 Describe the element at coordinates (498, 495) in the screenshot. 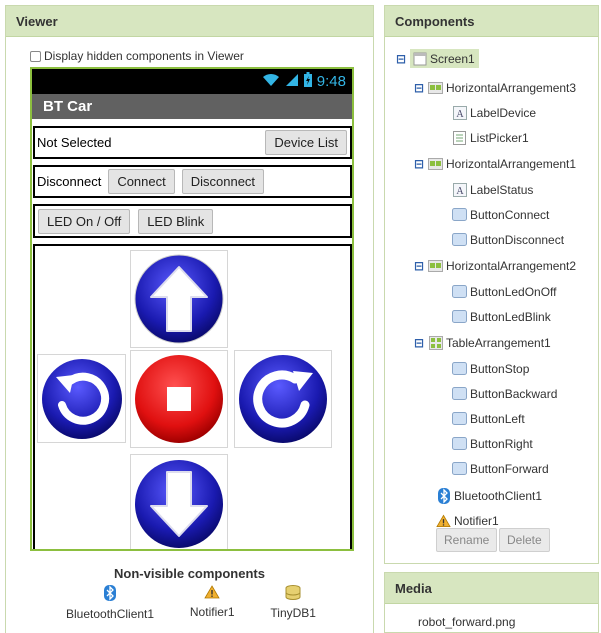

I see `tree-node-label: BluetoothClient1` at that location.